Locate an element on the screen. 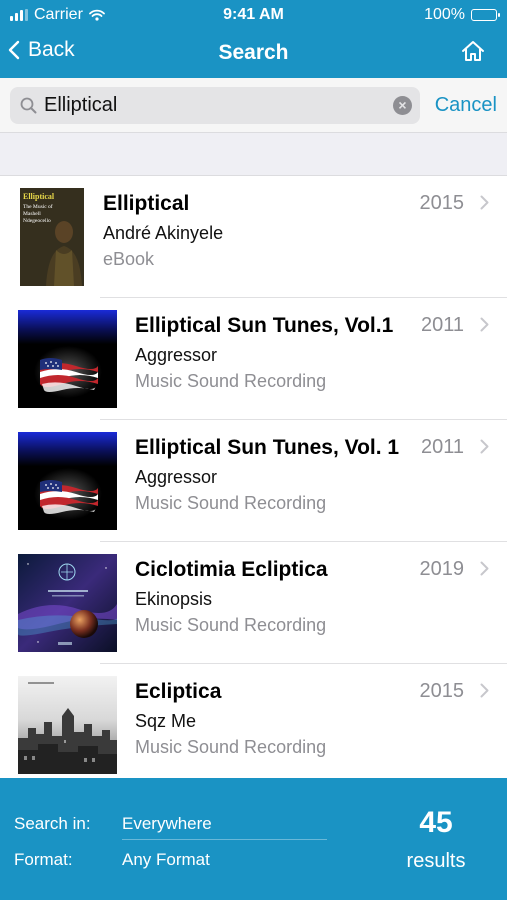 This screenshot has height=900, width=507. search-icon is located at coordinates (28, 105).